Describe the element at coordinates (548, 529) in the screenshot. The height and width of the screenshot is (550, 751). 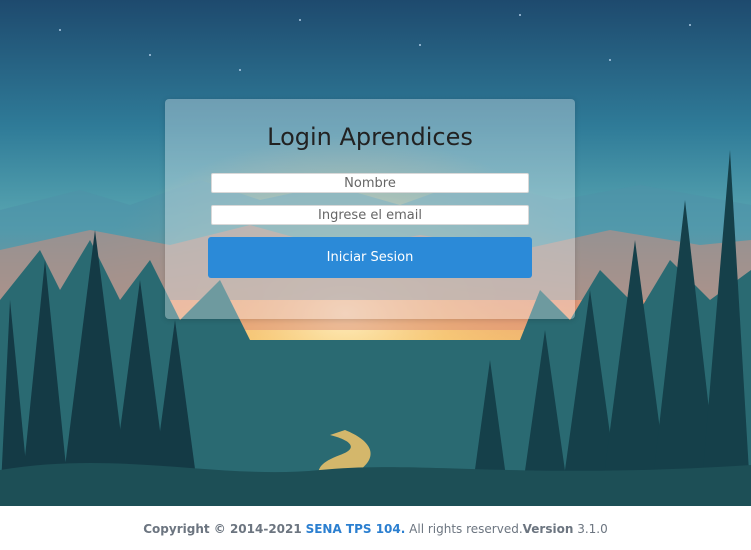
I see `footer-version-label: Version` at that location.